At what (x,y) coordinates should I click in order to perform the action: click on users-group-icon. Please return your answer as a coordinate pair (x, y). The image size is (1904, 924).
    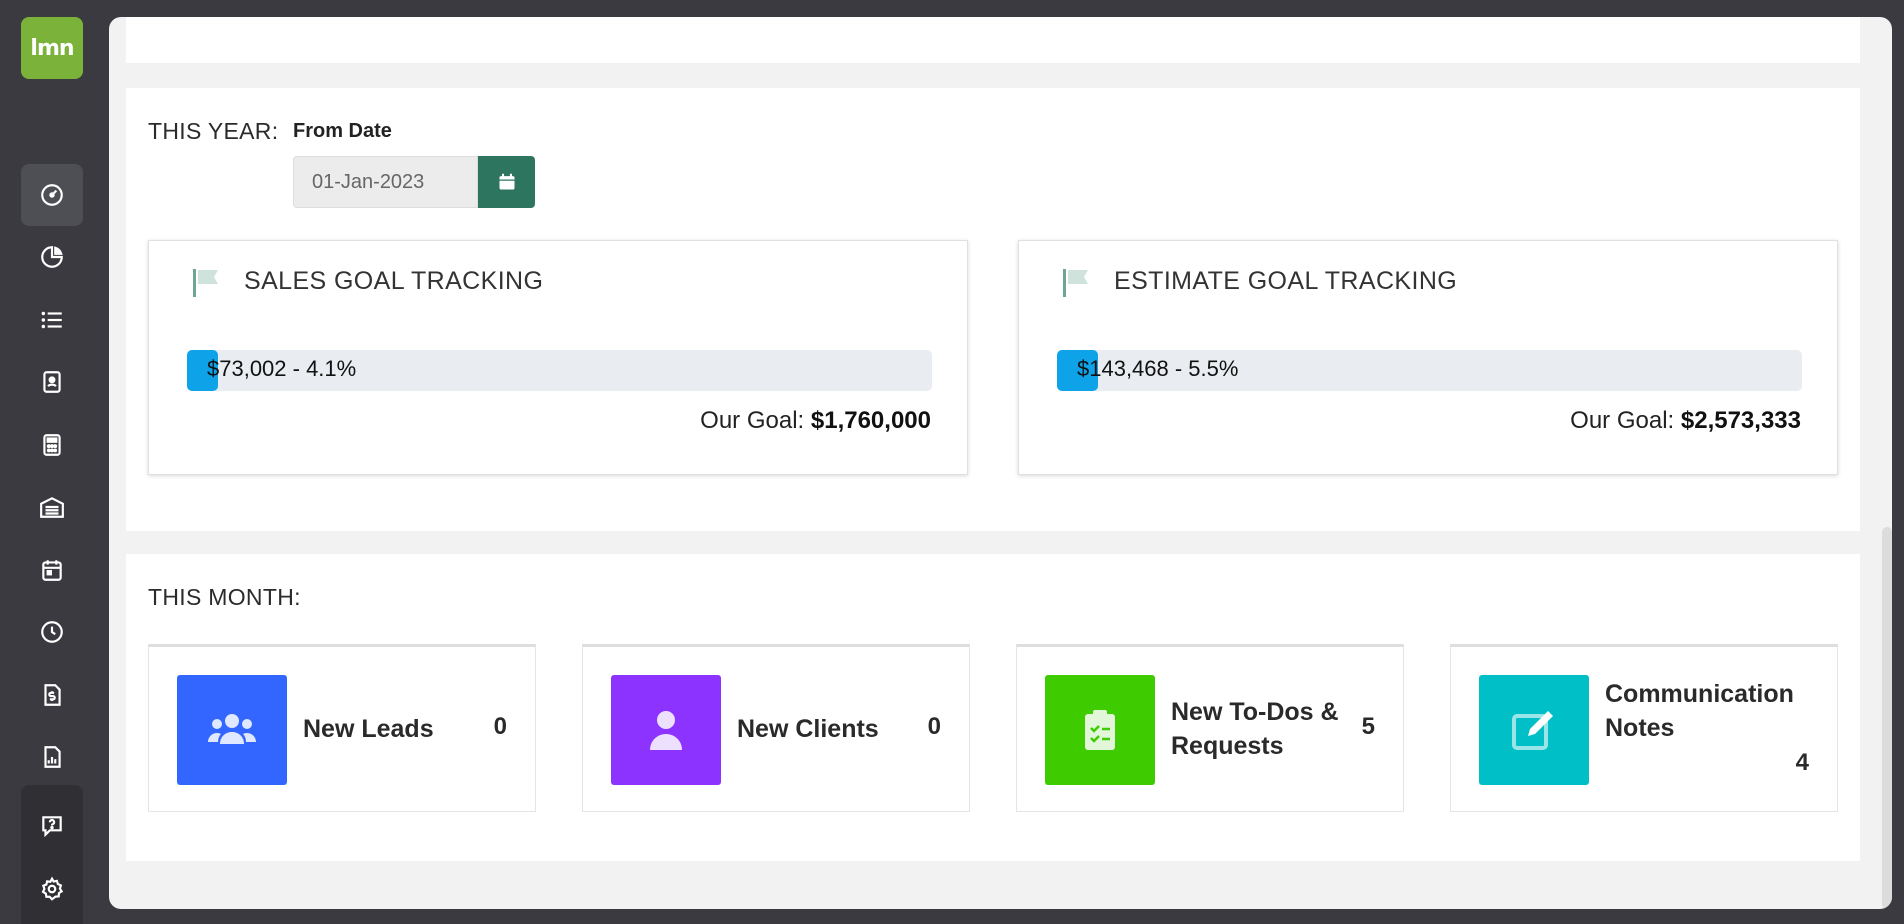
    Looking at the image, I should click on (232, 729).